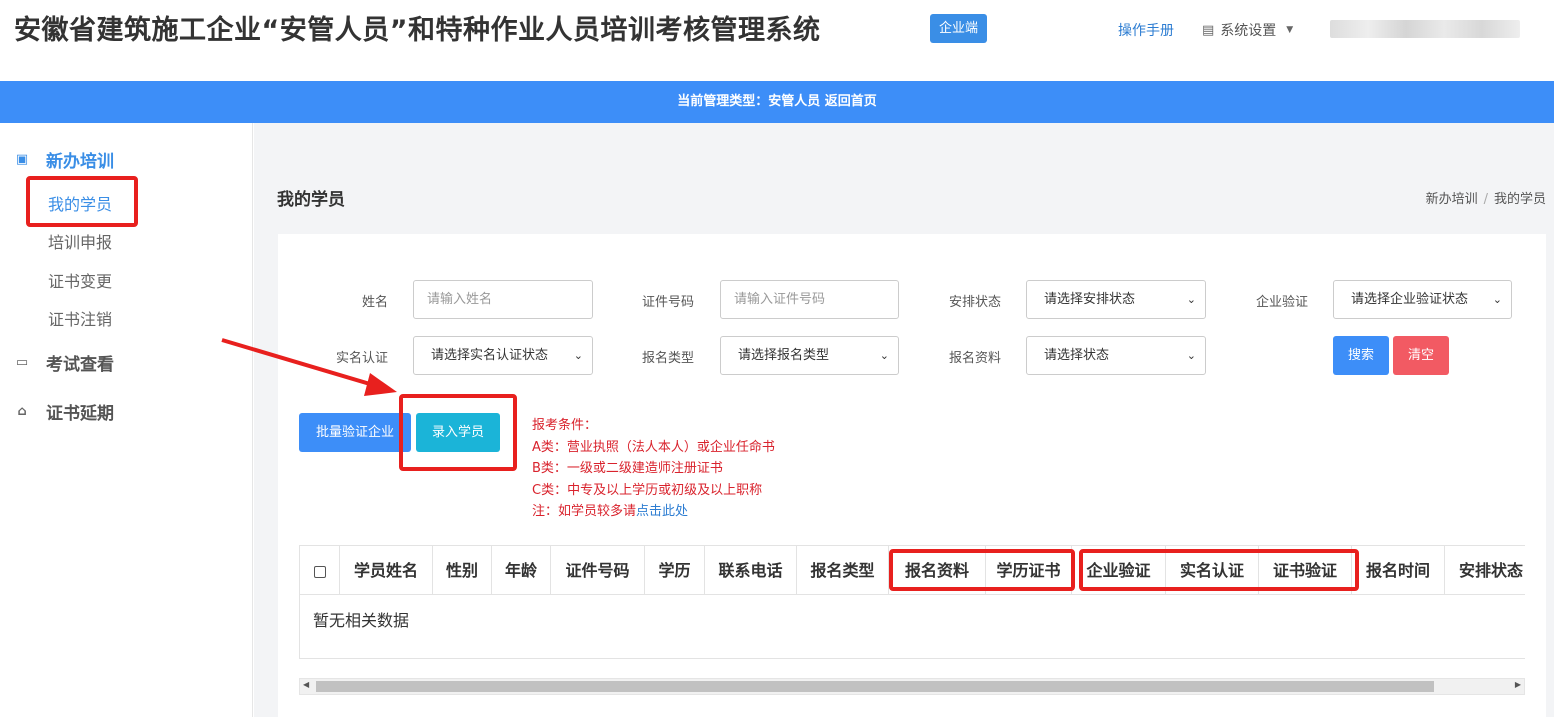  I want to click on arrow-head, so click(380, 384).